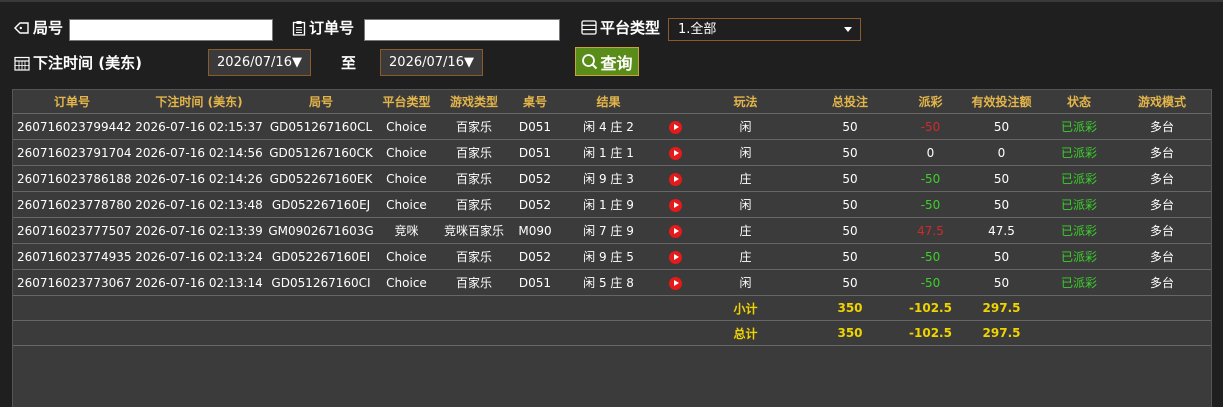  Describe the element at coordinates (259, 62) in the screenshot. I see `date-from-picker: 2026/07/16▼` at that location.